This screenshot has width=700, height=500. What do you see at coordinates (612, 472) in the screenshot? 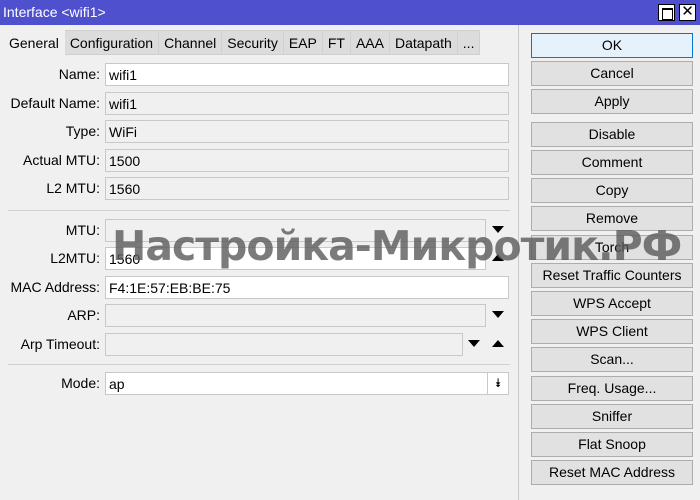
I see `reset-mac-address-button: Reset MAC Address` at bounding box center [612, 472].